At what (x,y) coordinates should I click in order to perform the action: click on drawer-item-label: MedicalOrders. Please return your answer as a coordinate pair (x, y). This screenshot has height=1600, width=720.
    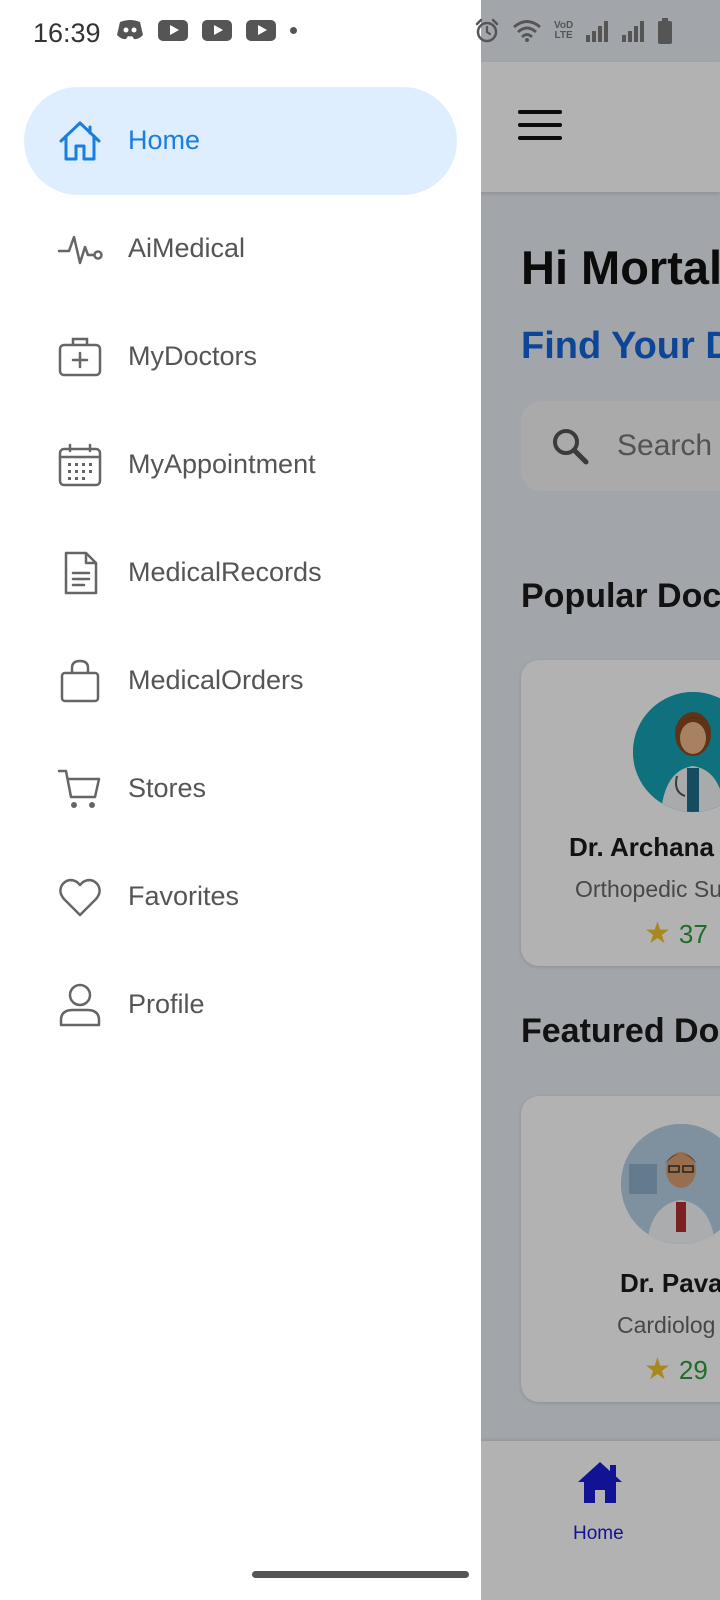
    Looking at the image, I should click on (216, 680).